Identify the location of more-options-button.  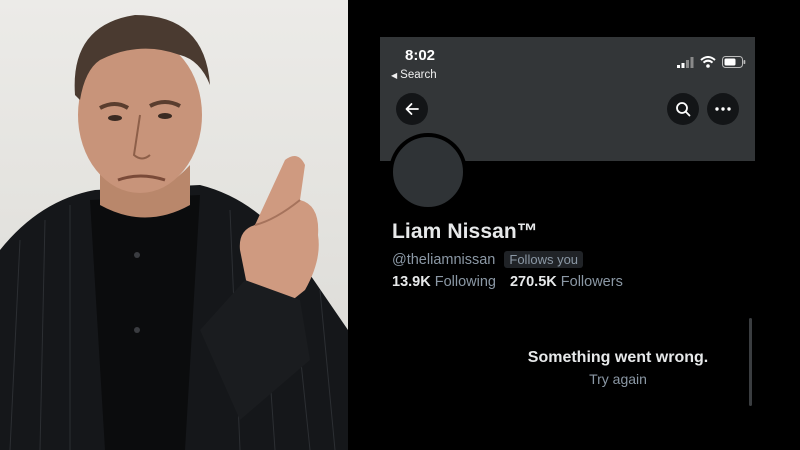
(723, 109).